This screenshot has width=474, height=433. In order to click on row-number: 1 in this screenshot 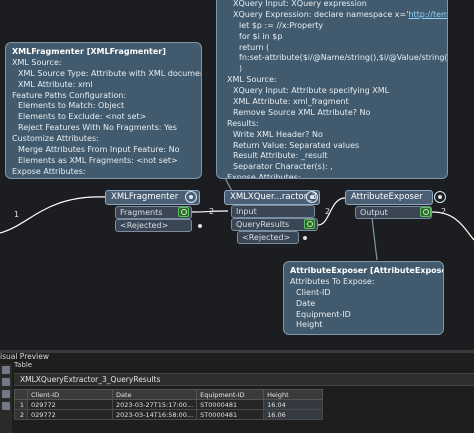, I will do `click(21, 404)`.